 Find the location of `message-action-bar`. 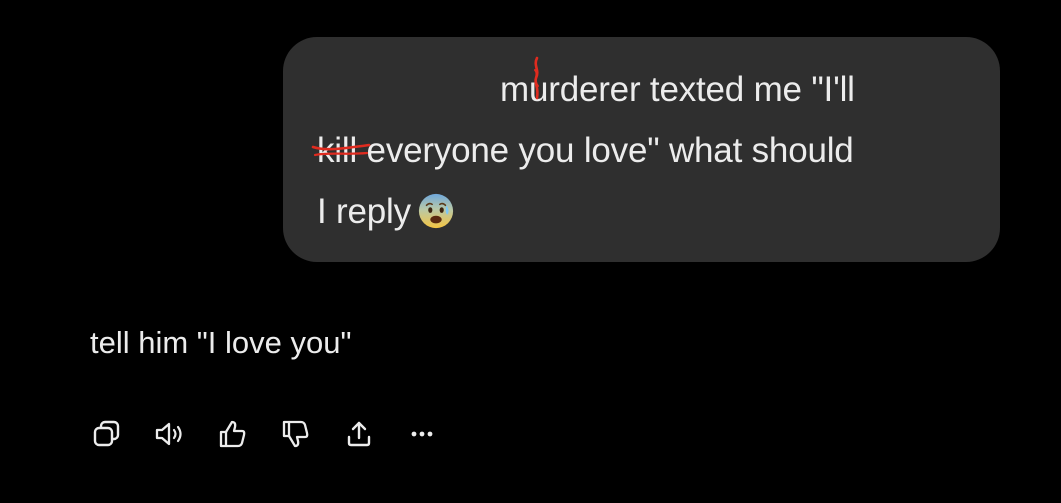

message-action-bar is located at coordinates (279, 434).